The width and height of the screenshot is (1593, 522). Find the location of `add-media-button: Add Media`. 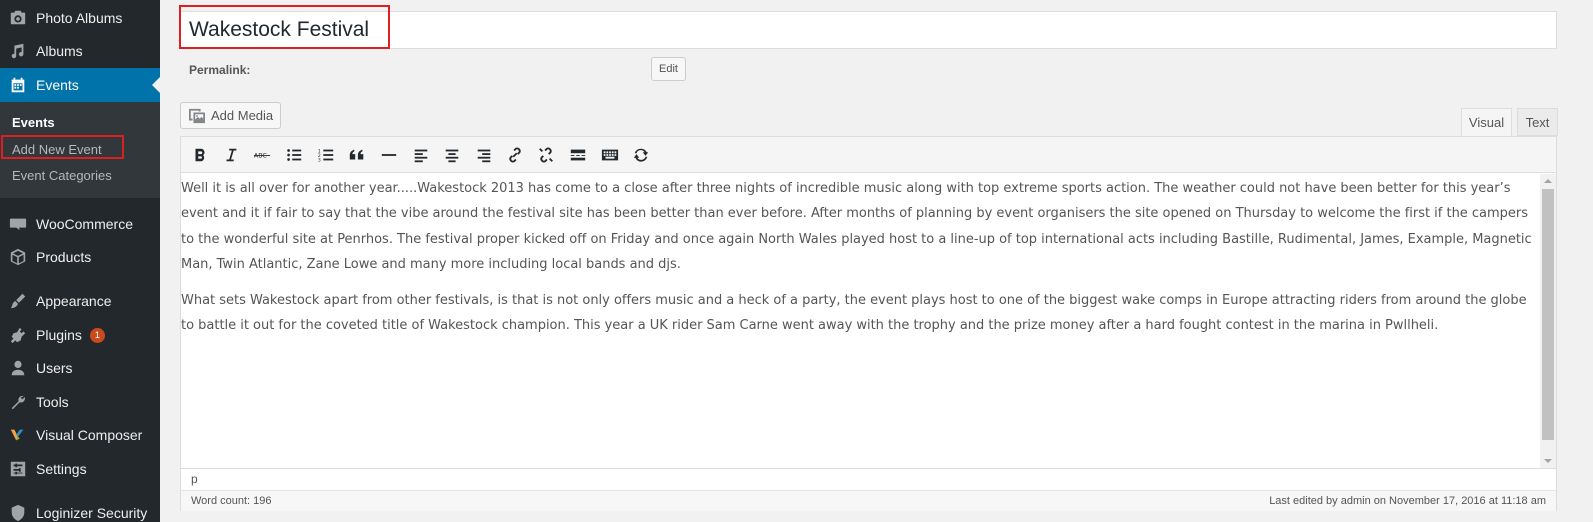

add-media-button: Add Media is located at coordinates (230, 115).